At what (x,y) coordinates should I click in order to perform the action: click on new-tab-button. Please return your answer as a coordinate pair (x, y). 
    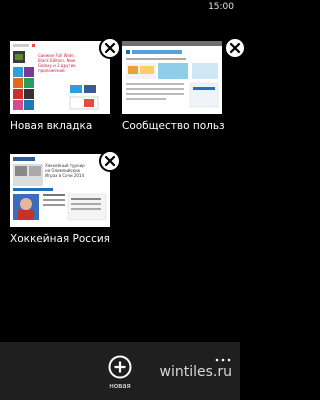
    Looking at the image, I should click on (120, 367).